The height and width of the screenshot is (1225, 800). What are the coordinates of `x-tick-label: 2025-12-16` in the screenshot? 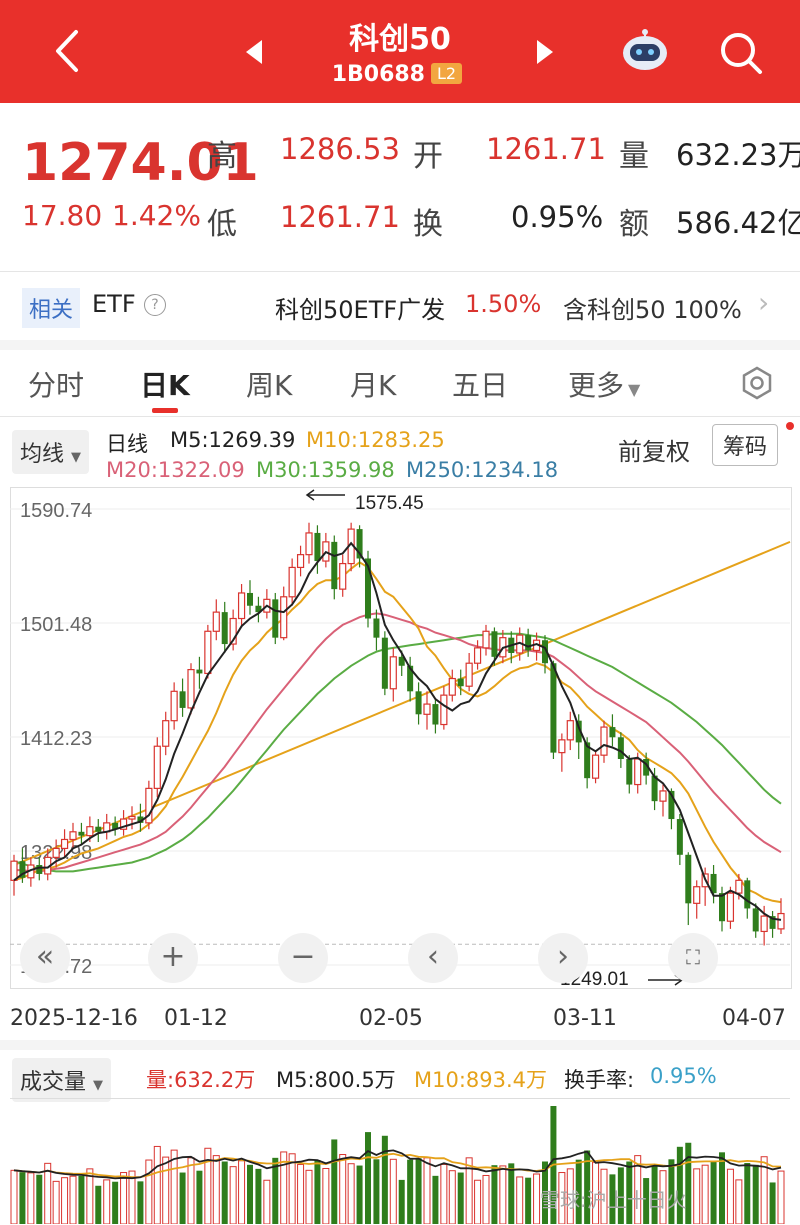 It's located at (74, 1018).